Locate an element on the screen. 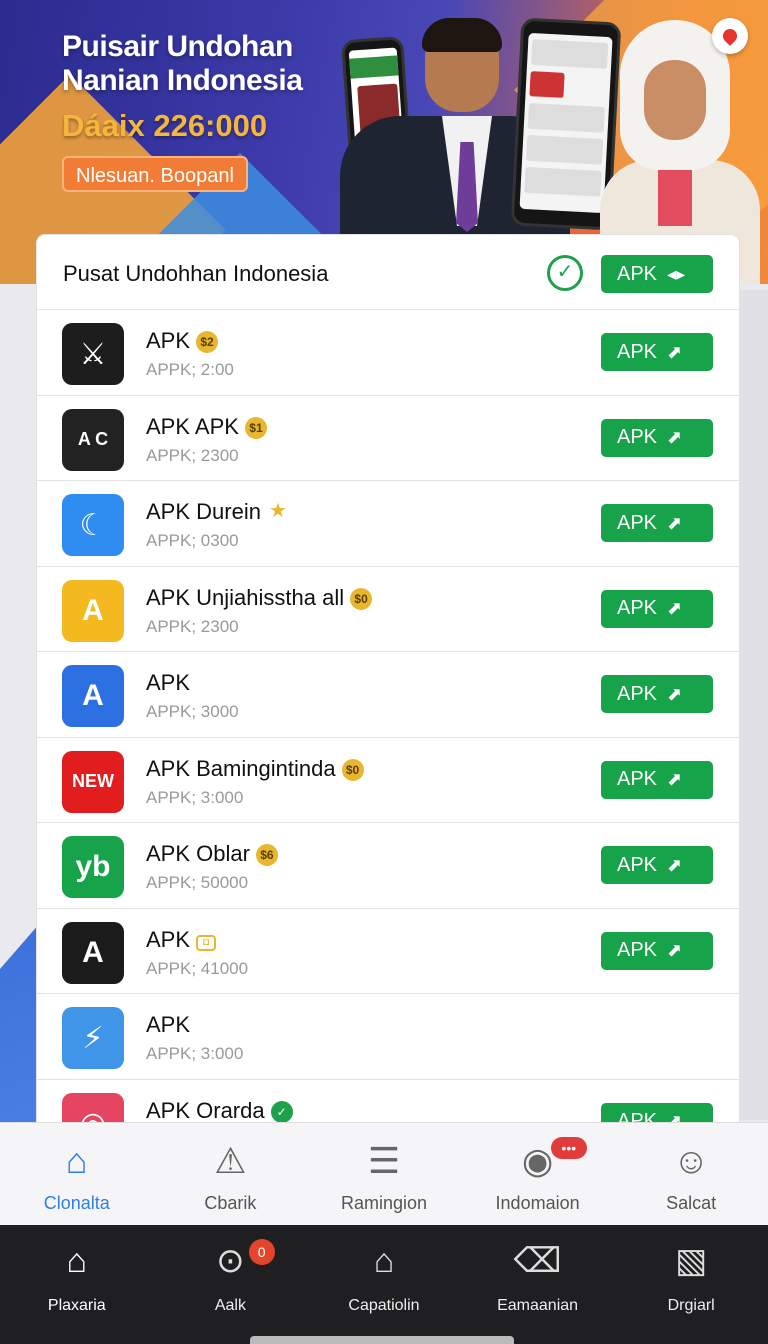  tab-label: Cbarik is located at coordinates (230, 1203).